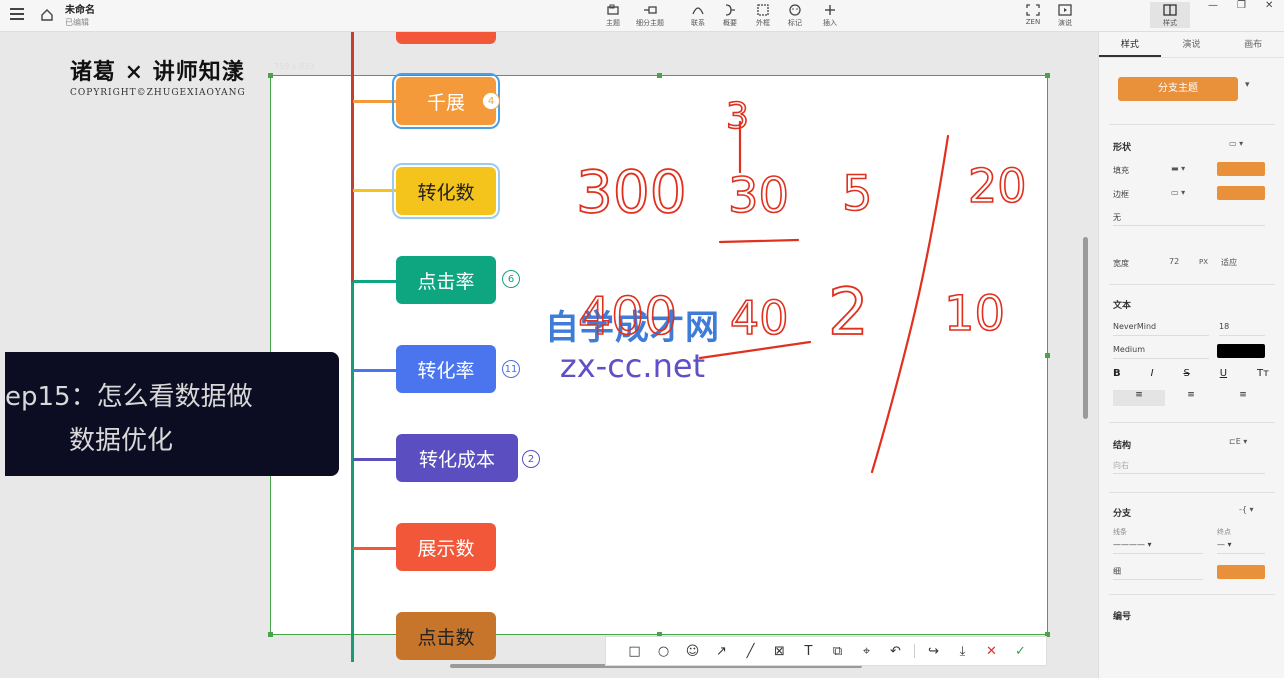 This screenshot has height=678, width=1284. I want to click on mindmap-node-dianjishu: 点击数, so click(446, 636).